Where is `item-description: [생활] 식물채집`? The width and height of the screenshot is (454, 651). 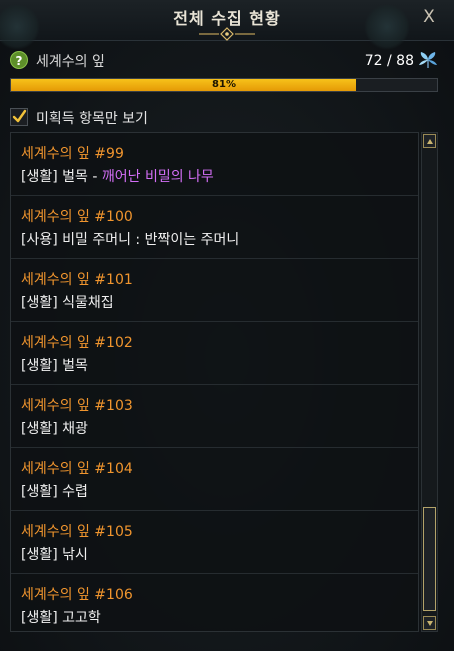
item-description: [생활] 식물채집 is located at coordinates (67, 302).